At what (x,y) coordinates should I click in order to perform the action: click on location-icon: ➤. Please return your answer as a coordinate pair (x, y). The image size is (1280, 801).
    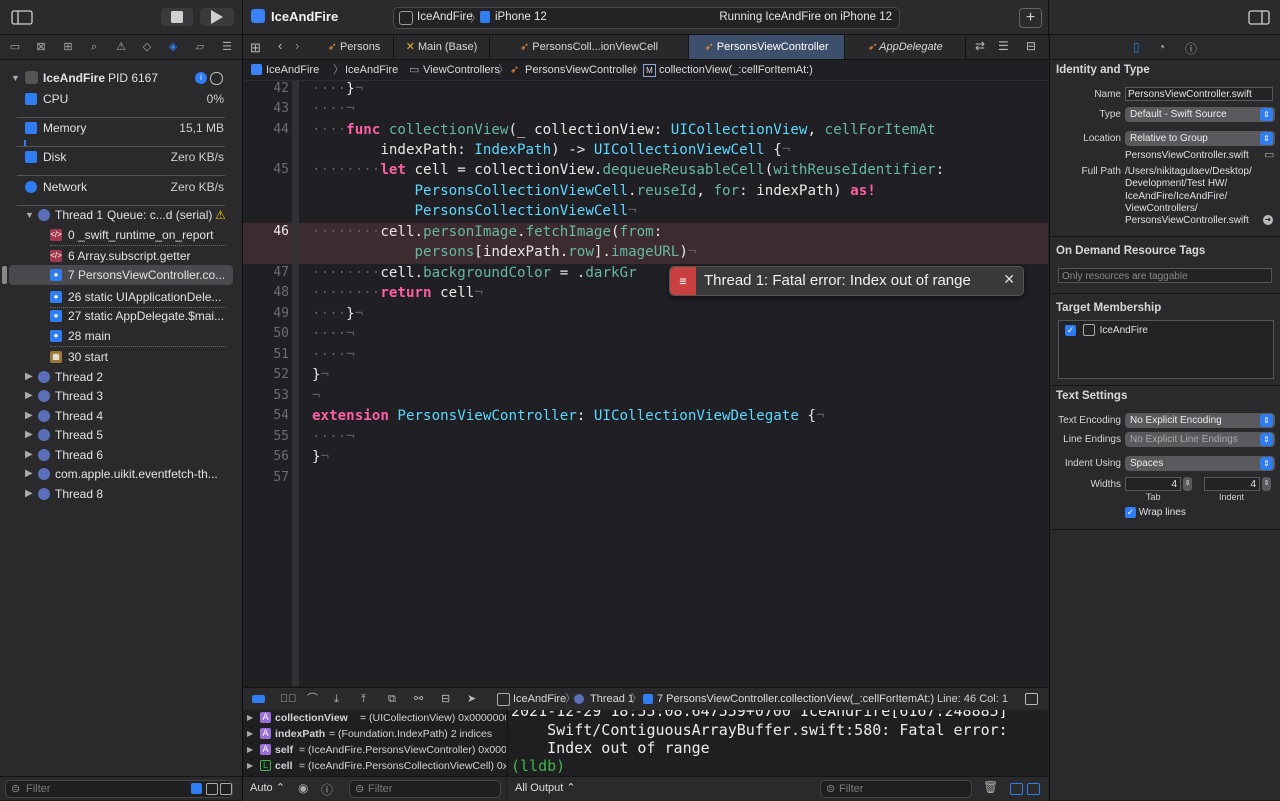
    Looking at the image, I should click on (471, 699).